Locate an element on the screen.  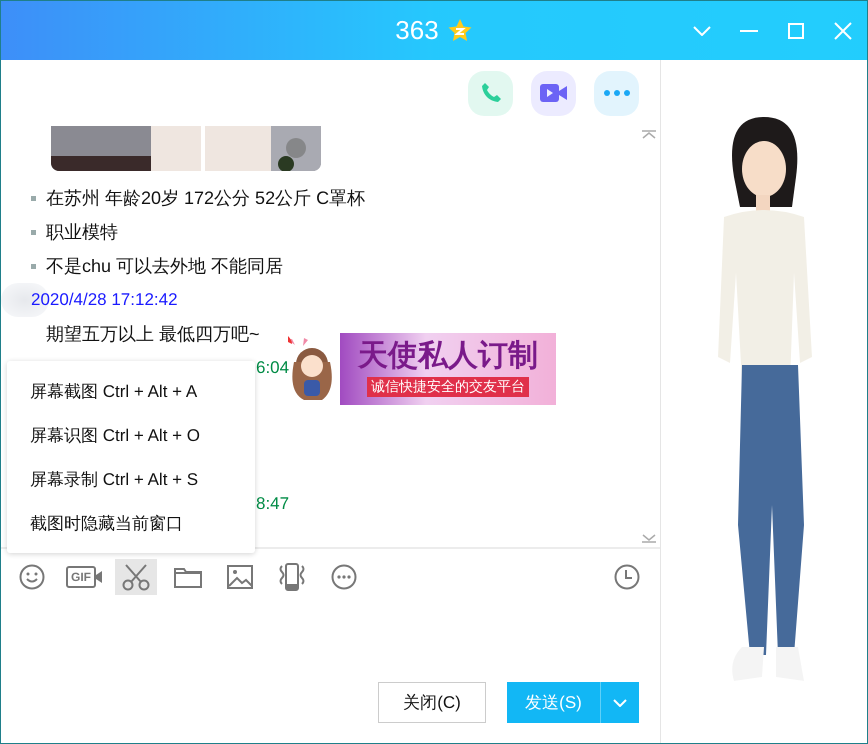
message-header: 6:04 is located at coordinates (272, 368).